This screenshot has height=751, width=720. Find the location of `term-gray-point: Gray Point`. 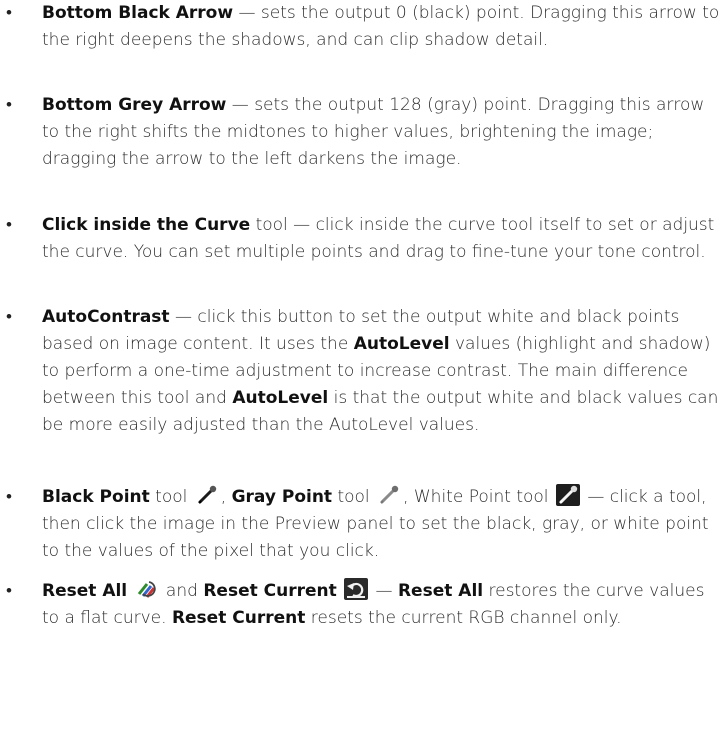

term-gray-point: Gray Point is located at coordinates (282, 497).